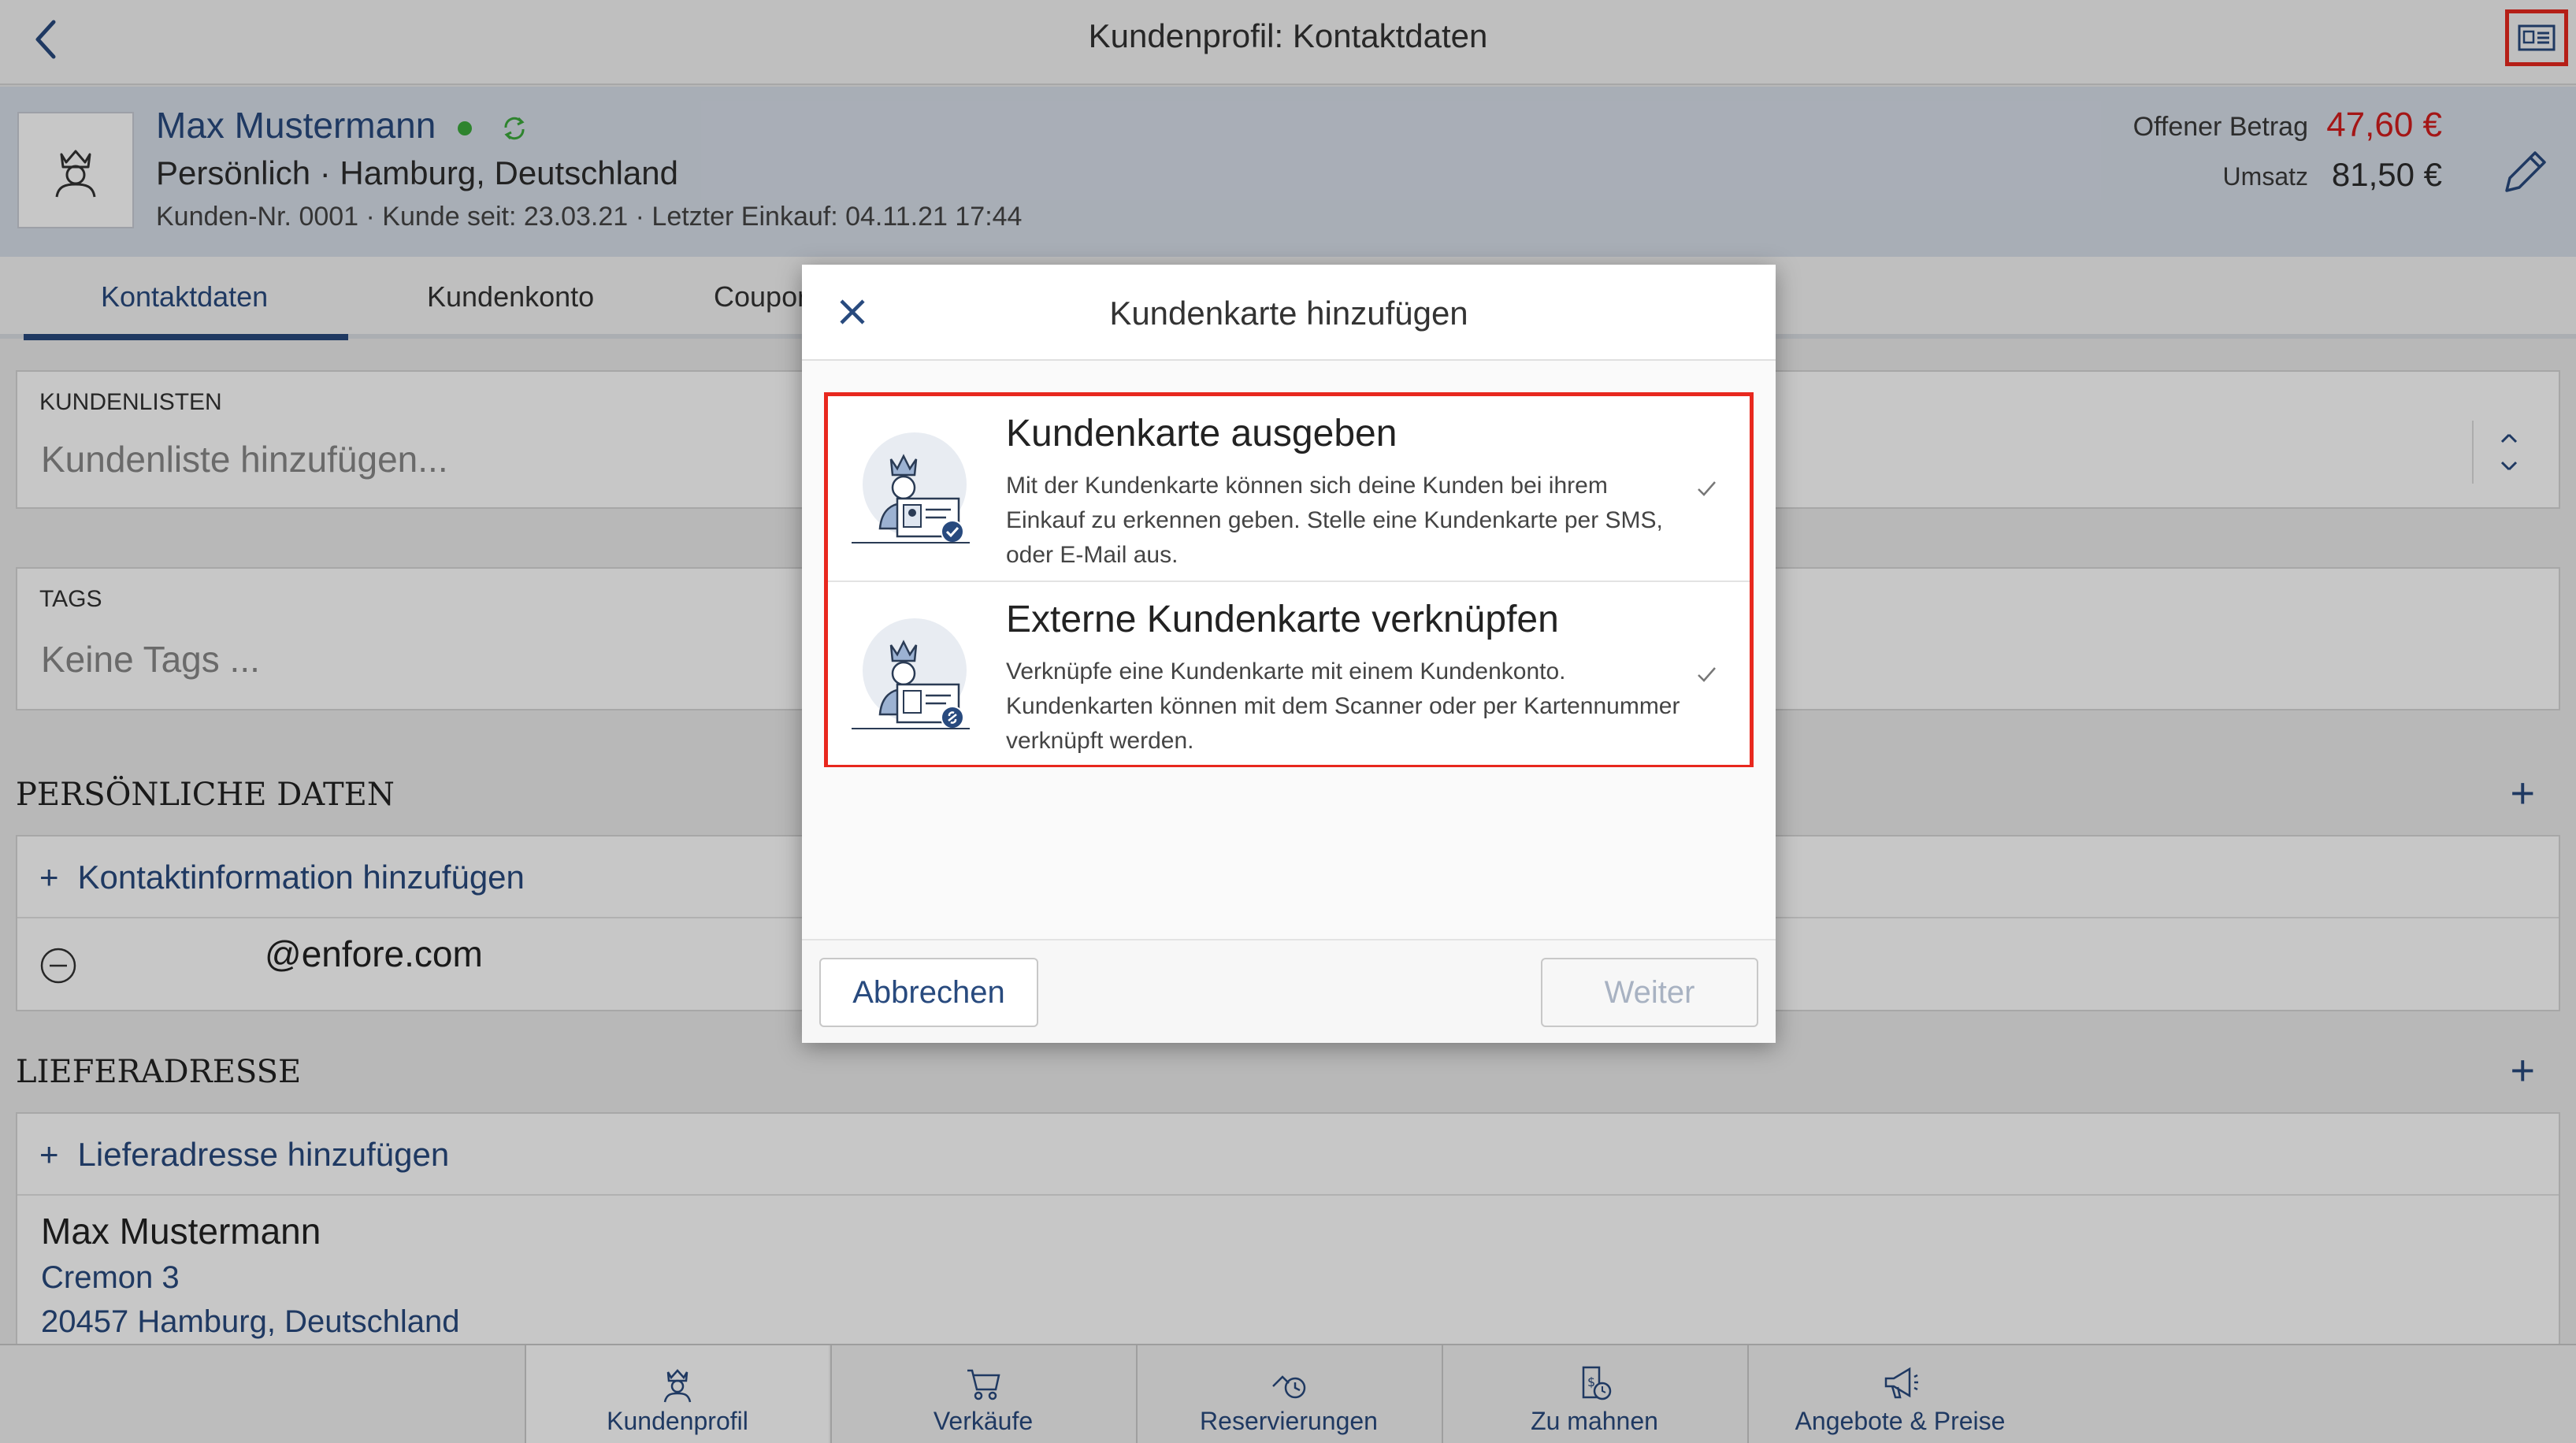 This screenshot has height=1443, width=2576. What do you see at coordinates (1201, 433) in the screenshot?
I see `option-title: Kundenkarte ausgeben` at bounding box center [1201, 433].